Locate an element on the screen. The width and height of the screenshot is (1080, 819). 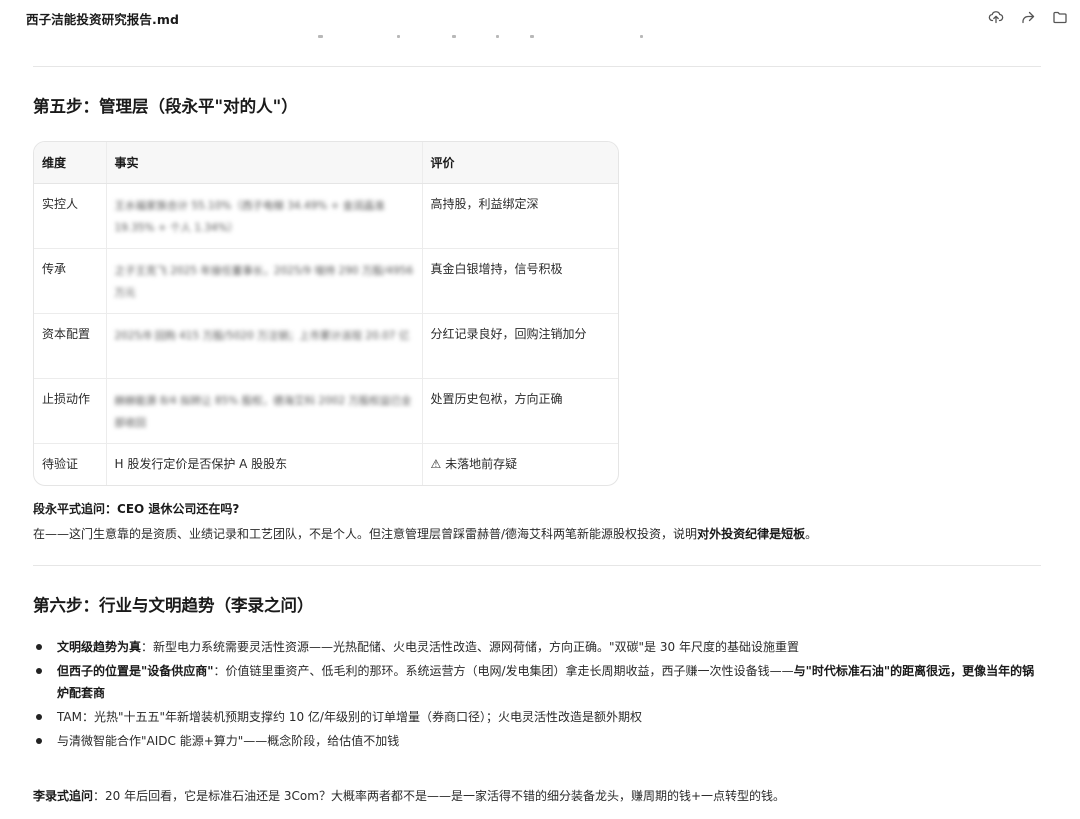
clipped-text-remnant is located at coordinates (440, 37).